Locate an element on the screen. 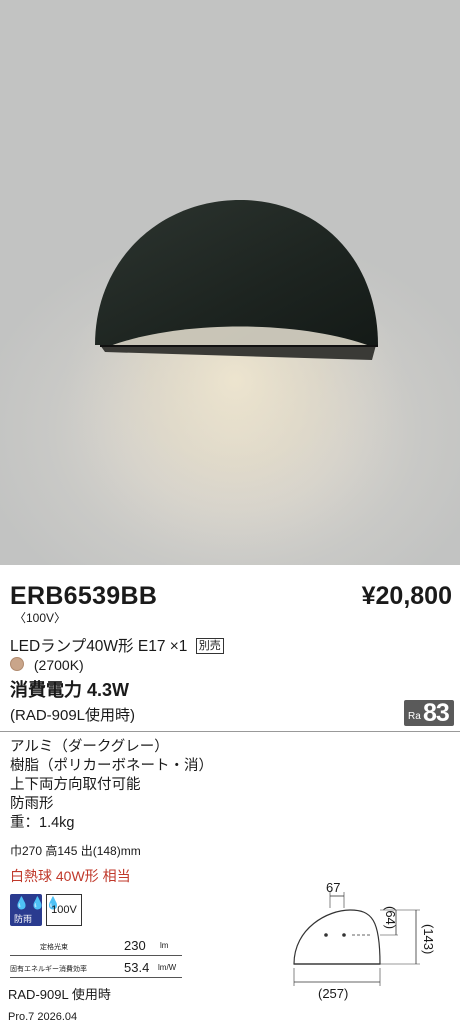  sold-separately-badge: 別売 is located at coordinates (209, 646).